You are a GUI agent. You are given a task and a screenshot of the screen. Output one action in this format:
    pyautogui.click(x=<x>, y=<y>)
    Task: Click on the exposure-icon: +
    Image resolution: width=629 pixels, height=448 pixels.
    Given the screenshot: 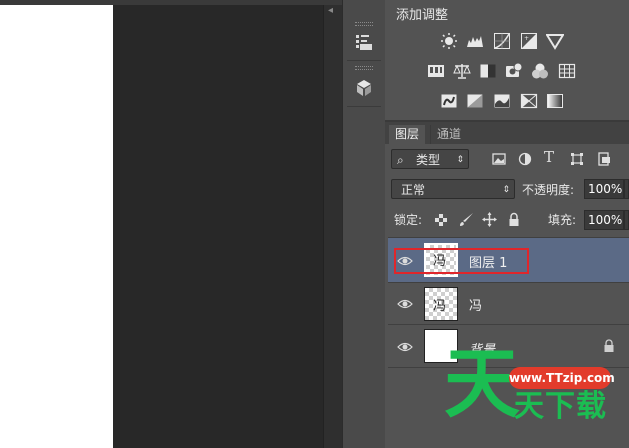 What is the action you would take?
    pyautogui.click(x=529, y=41)
    